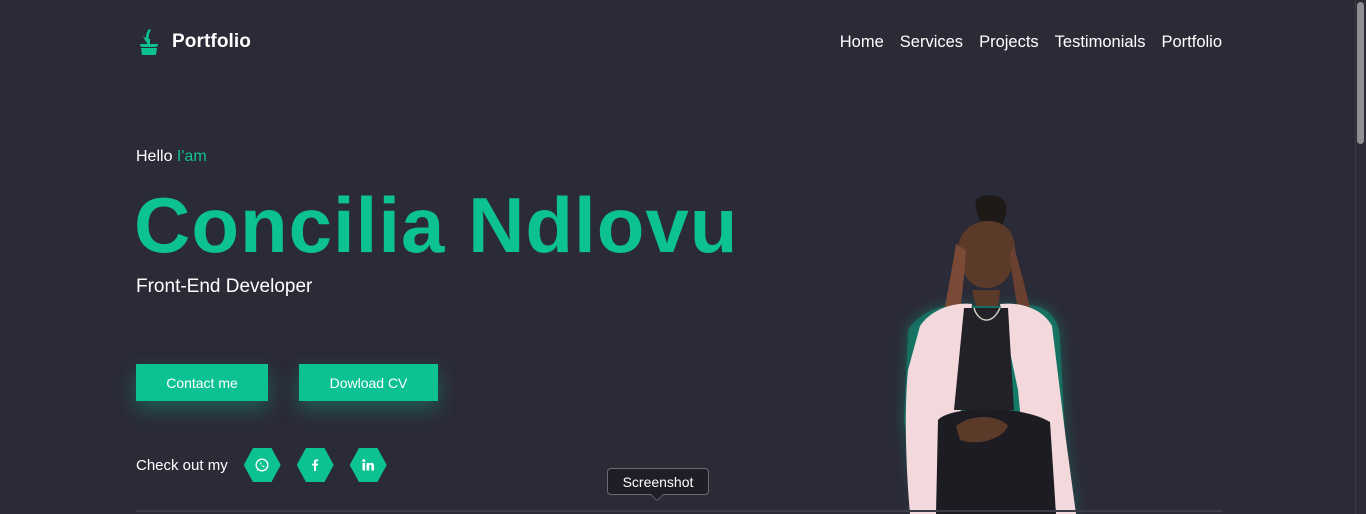  Describe the element at coordinates (931, 42) in the screenshot. I see `nav-services: Services` at that location.